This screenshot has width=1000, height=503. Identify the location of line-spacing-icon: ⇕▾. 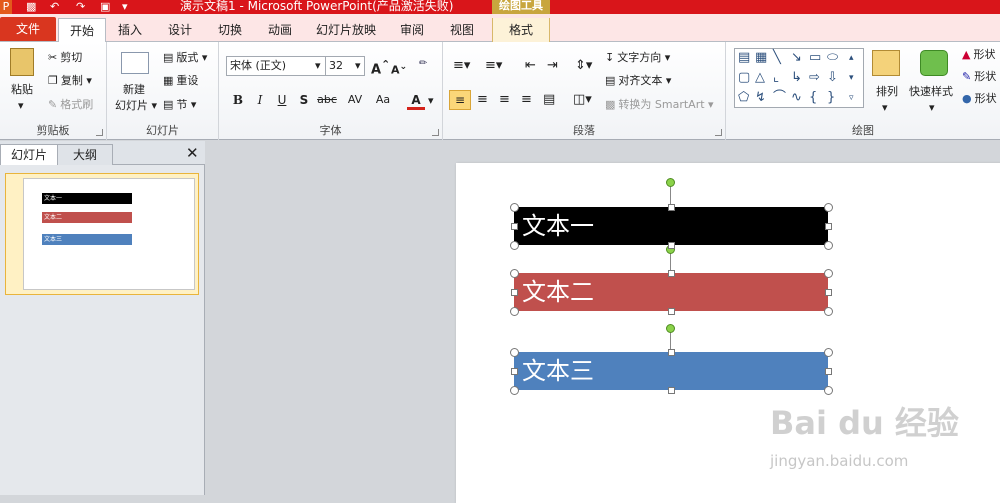
(583, 66).